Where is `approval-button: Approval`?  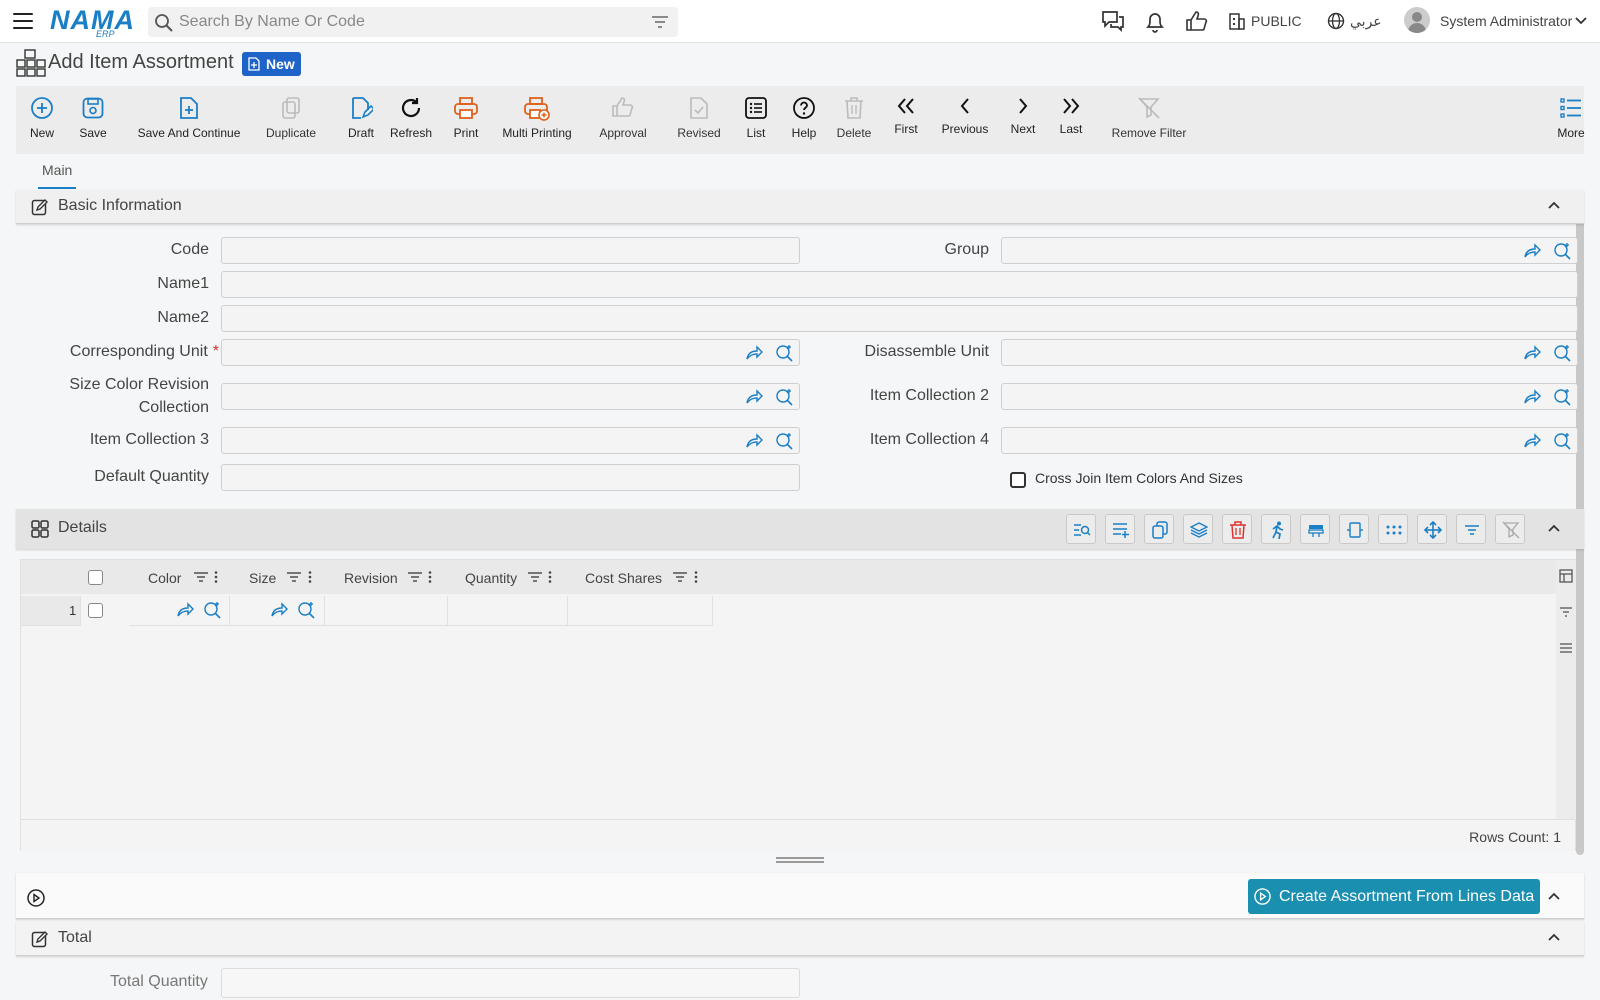 approval-button: Approval is located at coordinates (623, 120).